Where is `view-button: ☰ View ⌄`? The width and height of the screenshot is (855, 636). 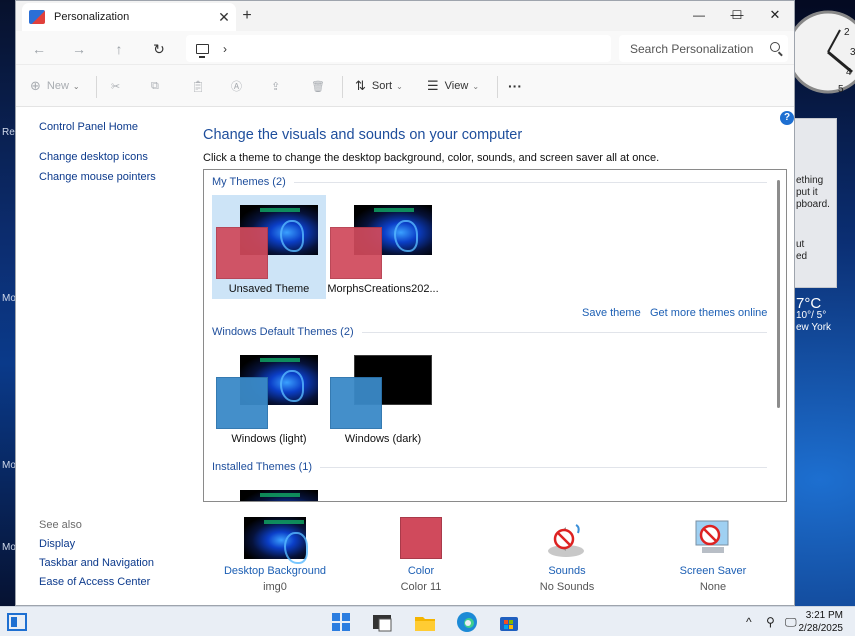
view-button: ☰ View ⌄ is located at coordinates (453, 86).